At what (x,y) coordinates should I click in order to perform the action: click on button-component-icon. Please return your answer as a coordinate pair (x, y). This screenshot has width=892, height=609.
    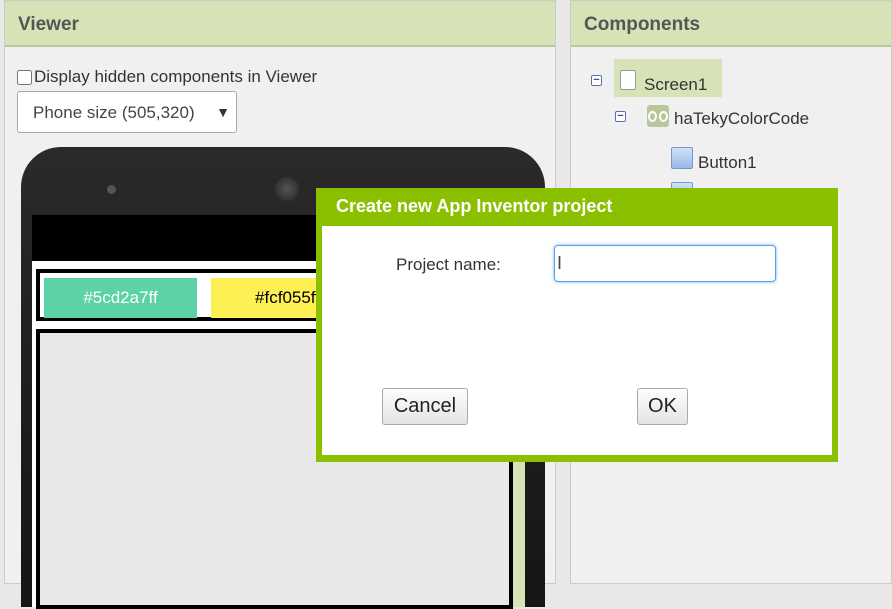
    Looking at the image, I should click on (682, 158).